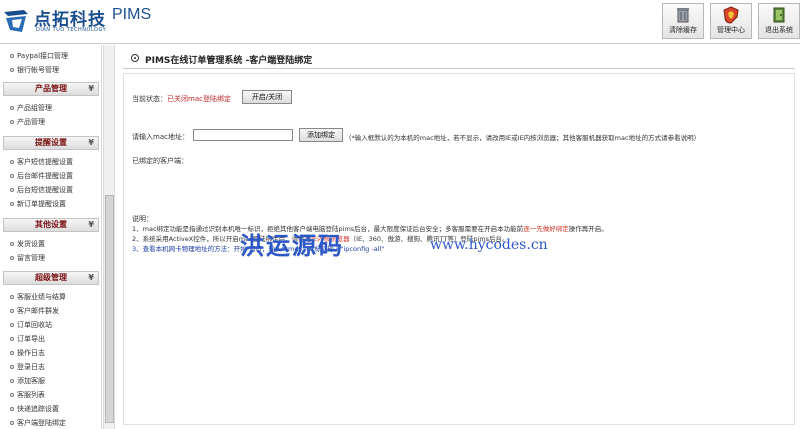 The image size is (800, 429). What do you see at coordinates (51, 143) in the screenshot?
I see `section-reminder-settings: 提醒设置 ¥` at bounding box center [51, 143].